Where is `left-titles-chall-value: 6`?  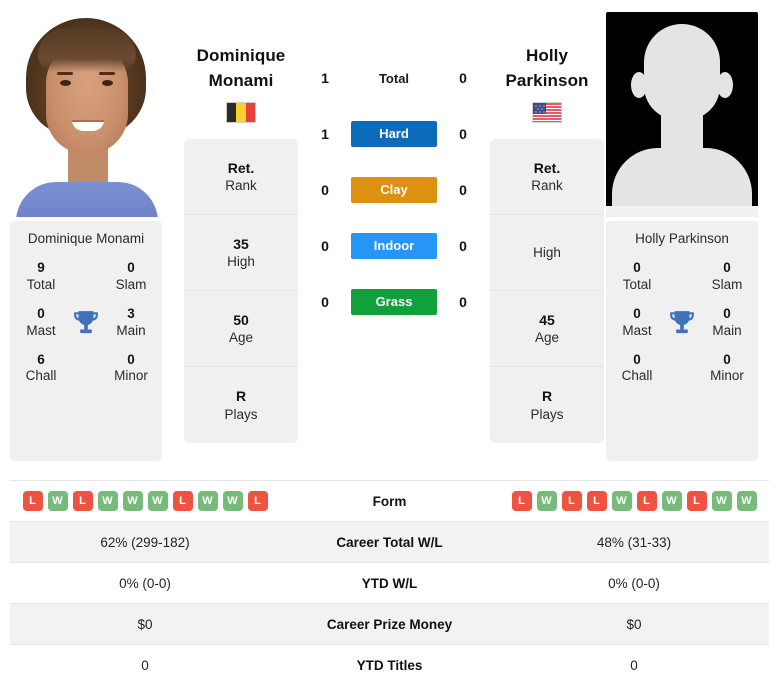
left-titles-chall-value: 6 is located at coordinates (41, 359).